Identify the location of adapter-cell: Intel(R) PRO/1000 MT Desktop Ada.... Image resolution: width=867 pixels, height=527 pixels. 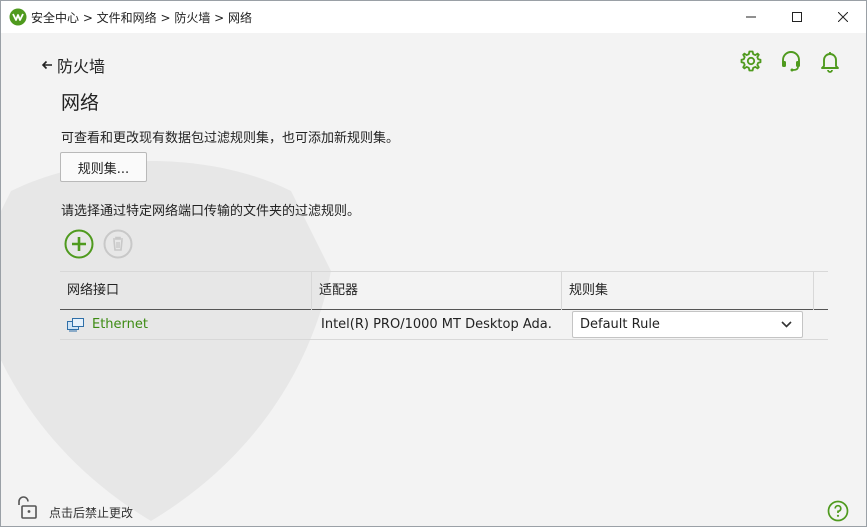
(436, 324).